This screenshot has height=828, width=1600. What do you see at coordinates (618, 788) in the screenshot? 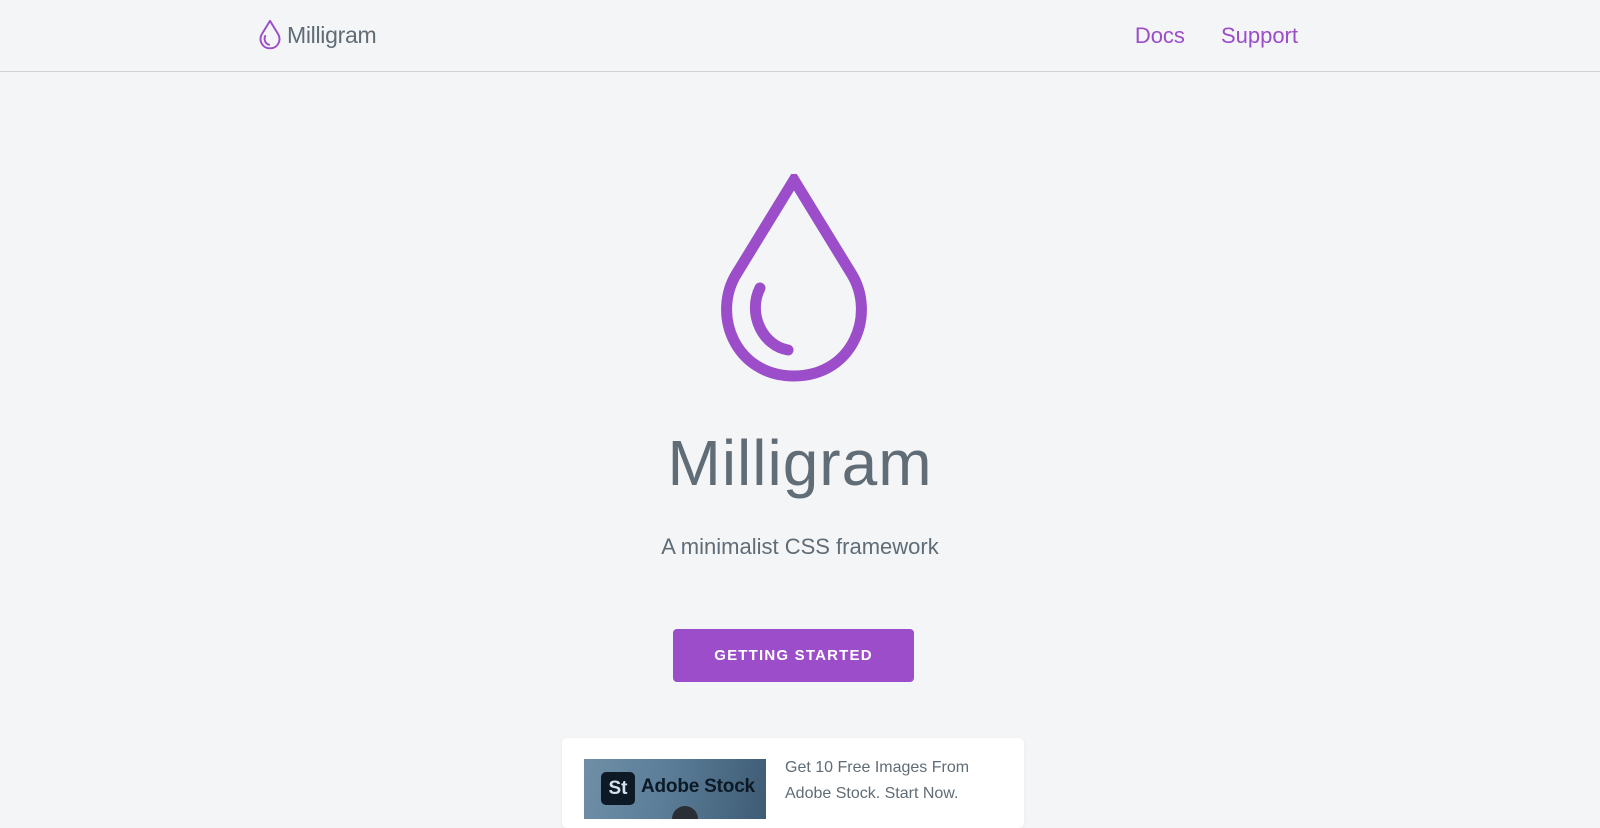
I see `adobe-stock-logo: St` at bounding box center [618, 788].